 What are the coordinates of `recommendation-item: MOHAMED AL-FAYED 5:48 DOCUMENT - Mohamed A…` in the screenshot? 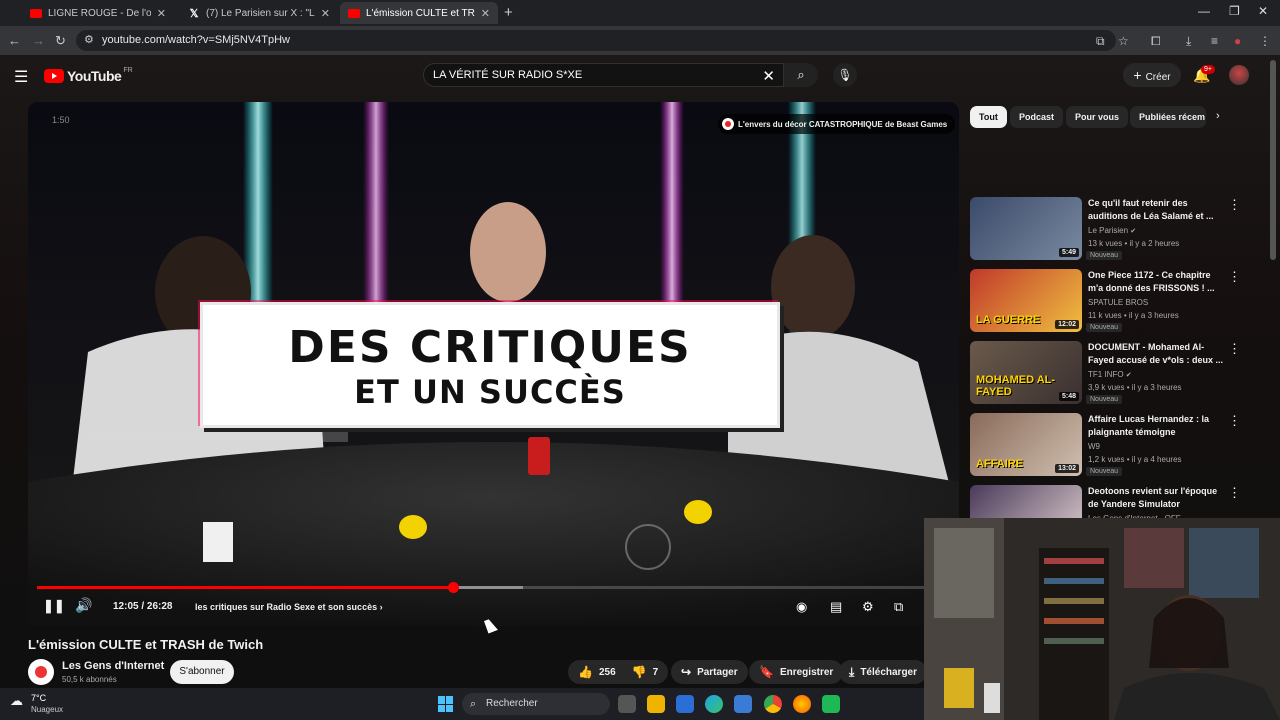 It's located at (1110, 374).